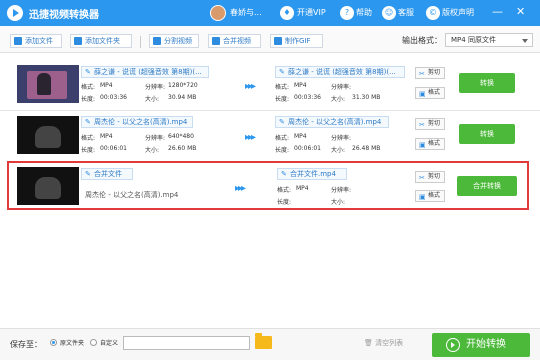 This screenshot has height=360, width=540. I want to click on app-title: 迅捷视频转换器, so click(64, 15).